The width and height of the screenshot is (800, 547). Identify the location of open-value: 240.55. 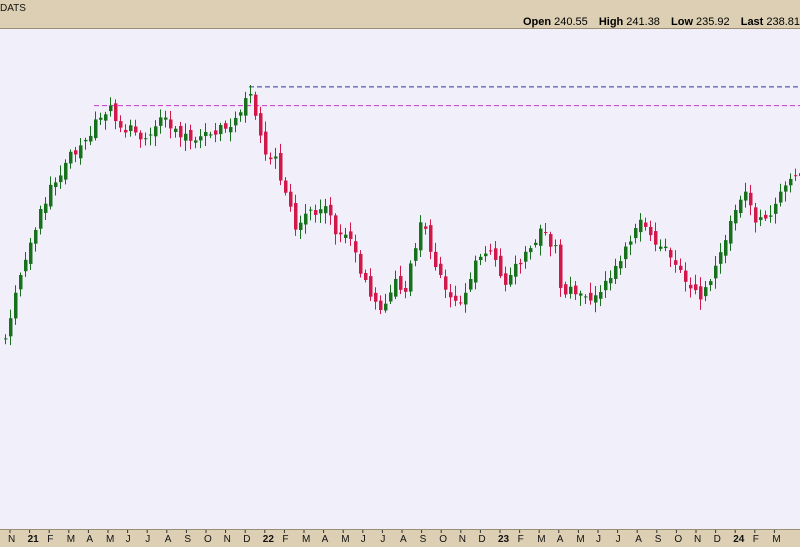
(571, 22).